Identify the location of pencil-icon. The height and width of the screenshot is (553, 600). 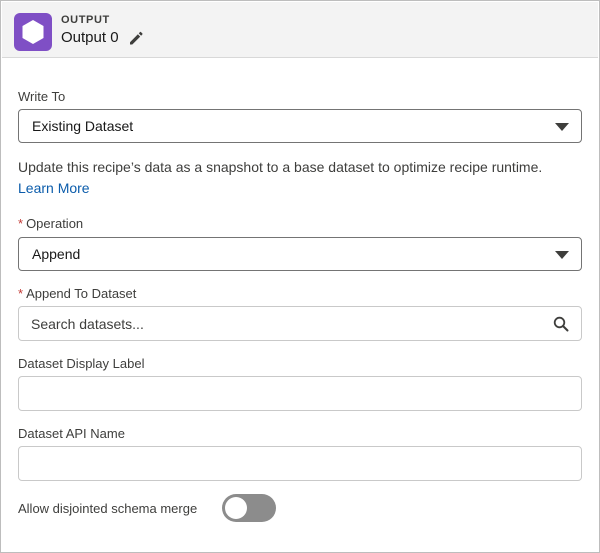
(136, 38).